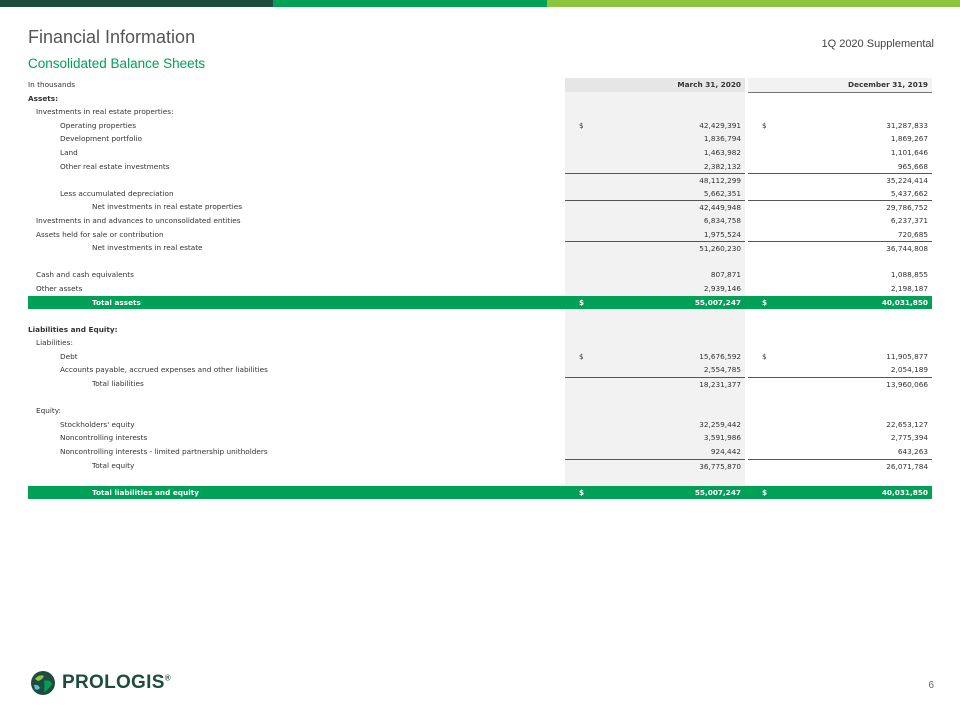 This screenshot has width=960, height=720. I want to click on value-march-2020: 51,260,230, so click(655, 248).